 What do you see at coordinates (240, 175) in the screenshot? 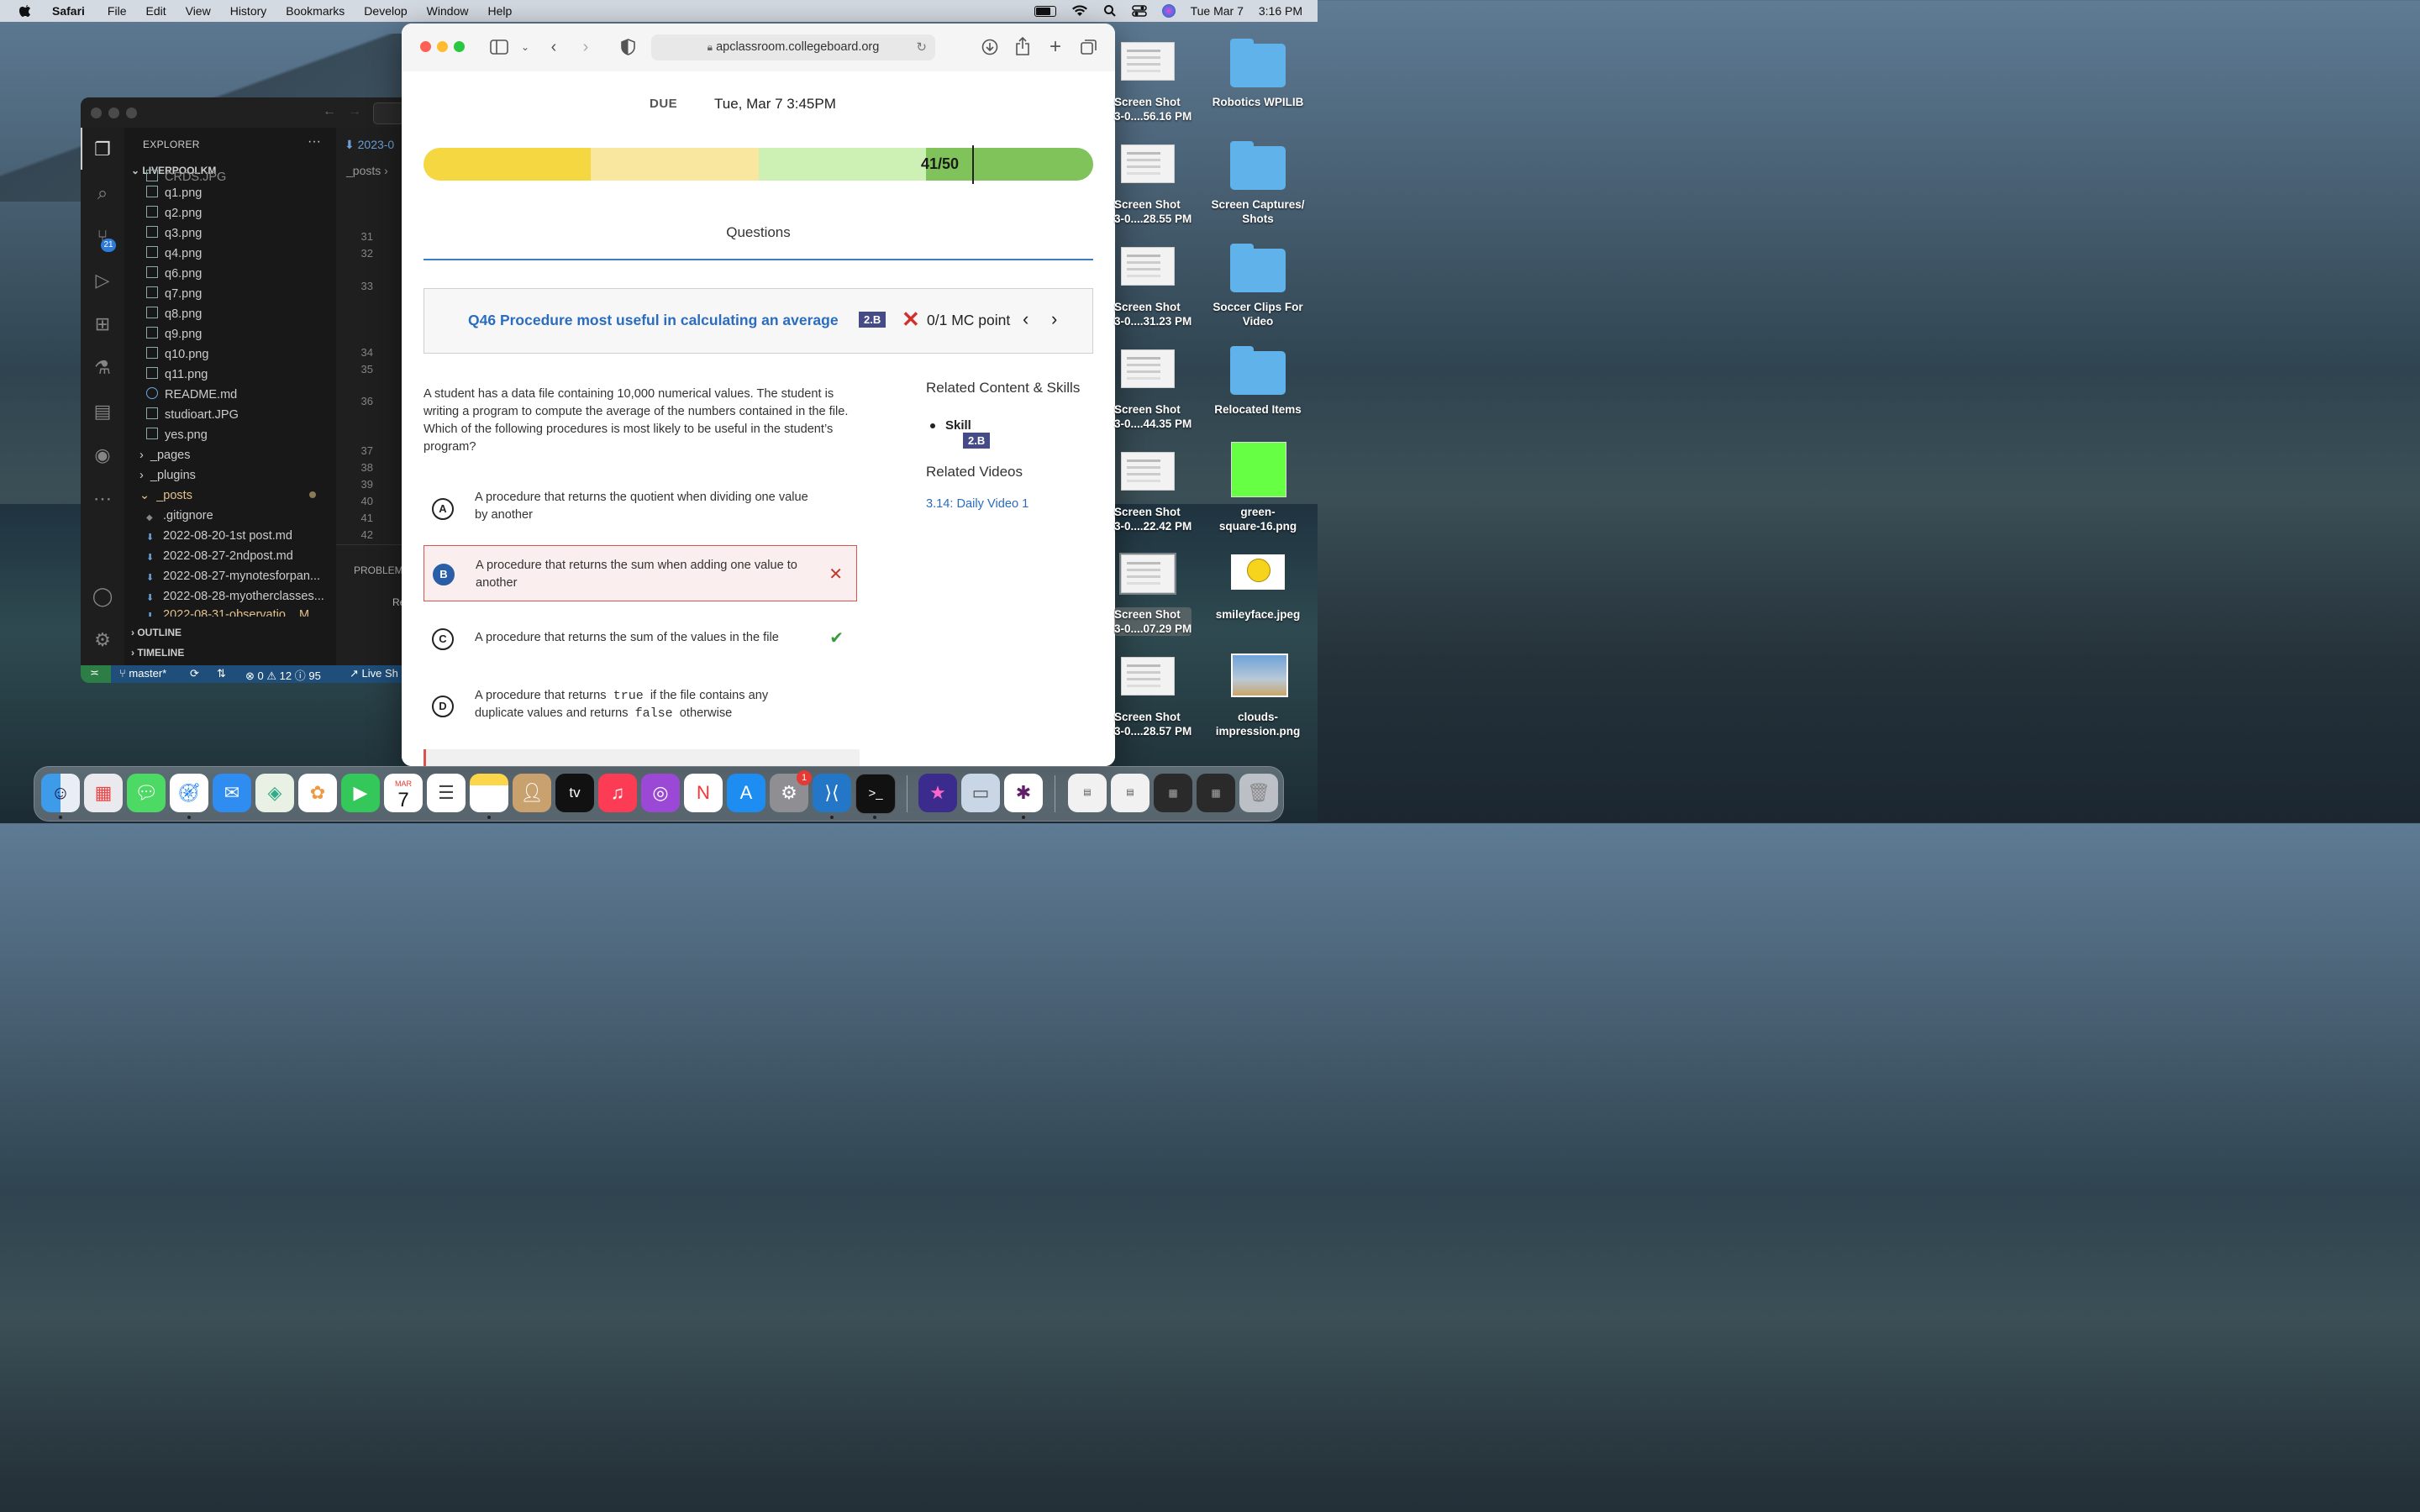
I see `file-item-partial: CRDS.JPG` at bounding box center [240, 175].